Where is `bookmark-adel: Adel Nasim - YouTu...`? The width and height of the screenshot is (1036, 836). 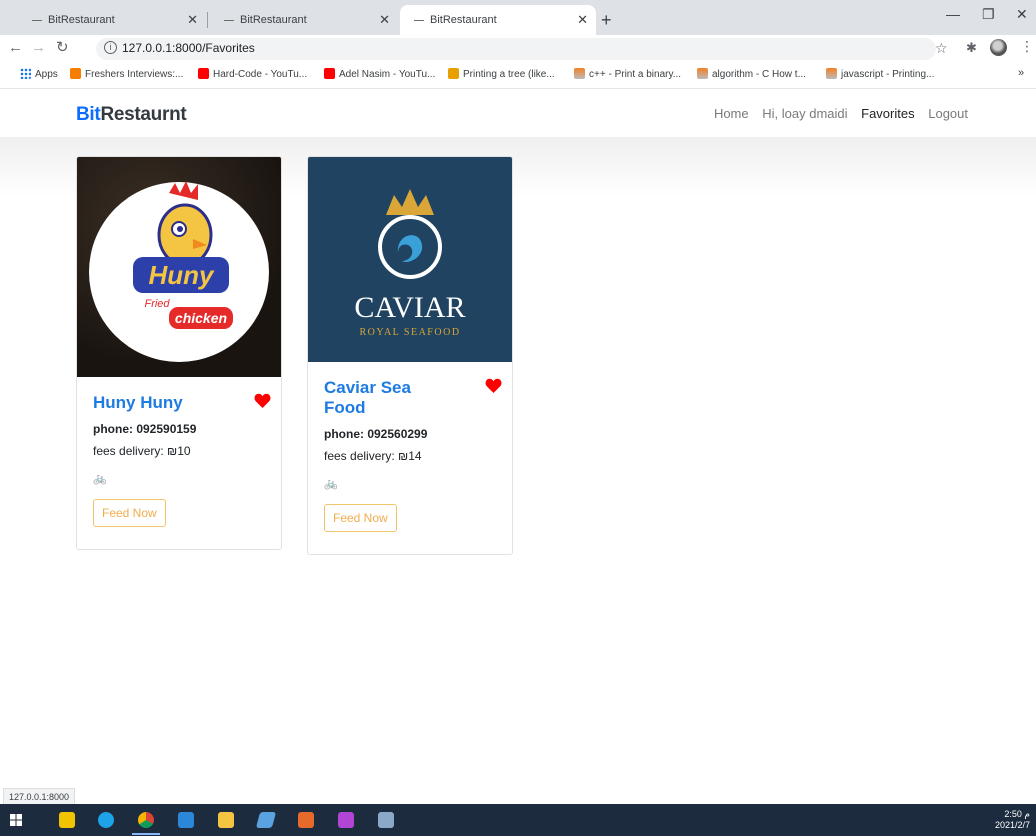
bookmark-adel: Adel Nasim - YouTu... is located at coordinates (379, 74).